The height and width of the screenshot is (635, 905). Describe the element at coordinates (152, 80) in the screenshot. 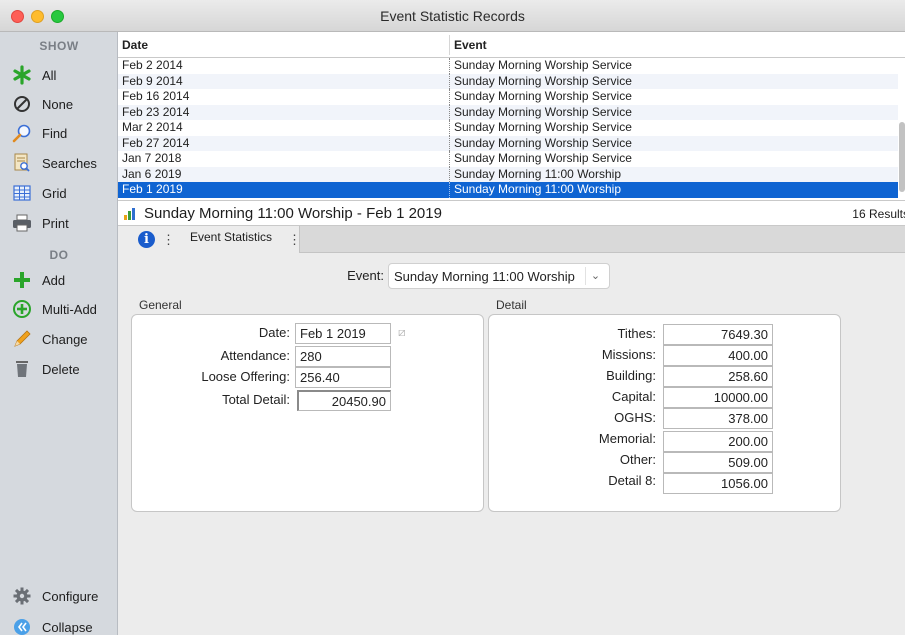

I see `row-date: Feb 9 2014` at that location.